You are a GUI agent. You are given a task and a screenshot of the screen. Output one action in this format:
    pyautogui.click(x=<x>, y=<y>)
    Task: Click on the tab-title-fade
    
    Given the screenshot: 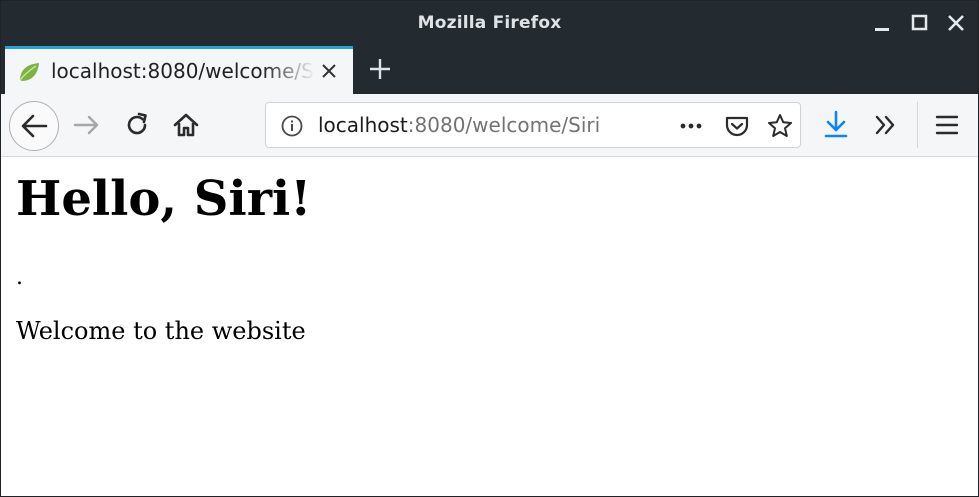 What is the action you would take?
    pyautogui.click(x=289, y=71)
    